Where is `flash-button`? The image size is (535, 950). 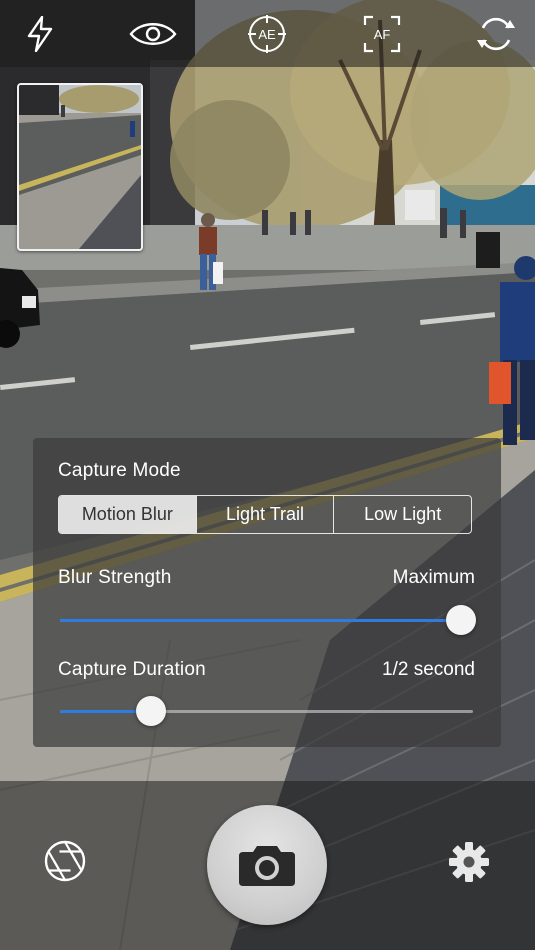
flash-button is located at coordinates (40, 34).